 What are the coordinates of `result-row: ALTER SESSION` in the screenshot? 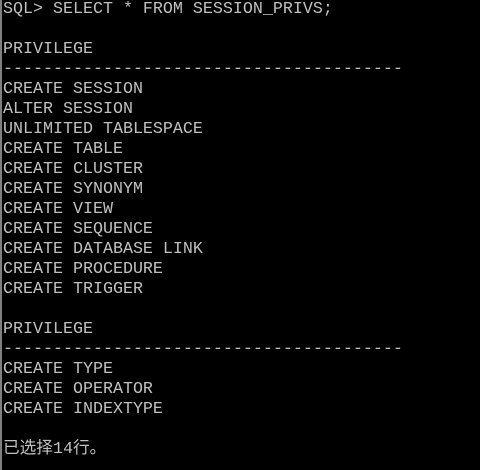 It's located at (68, 109).